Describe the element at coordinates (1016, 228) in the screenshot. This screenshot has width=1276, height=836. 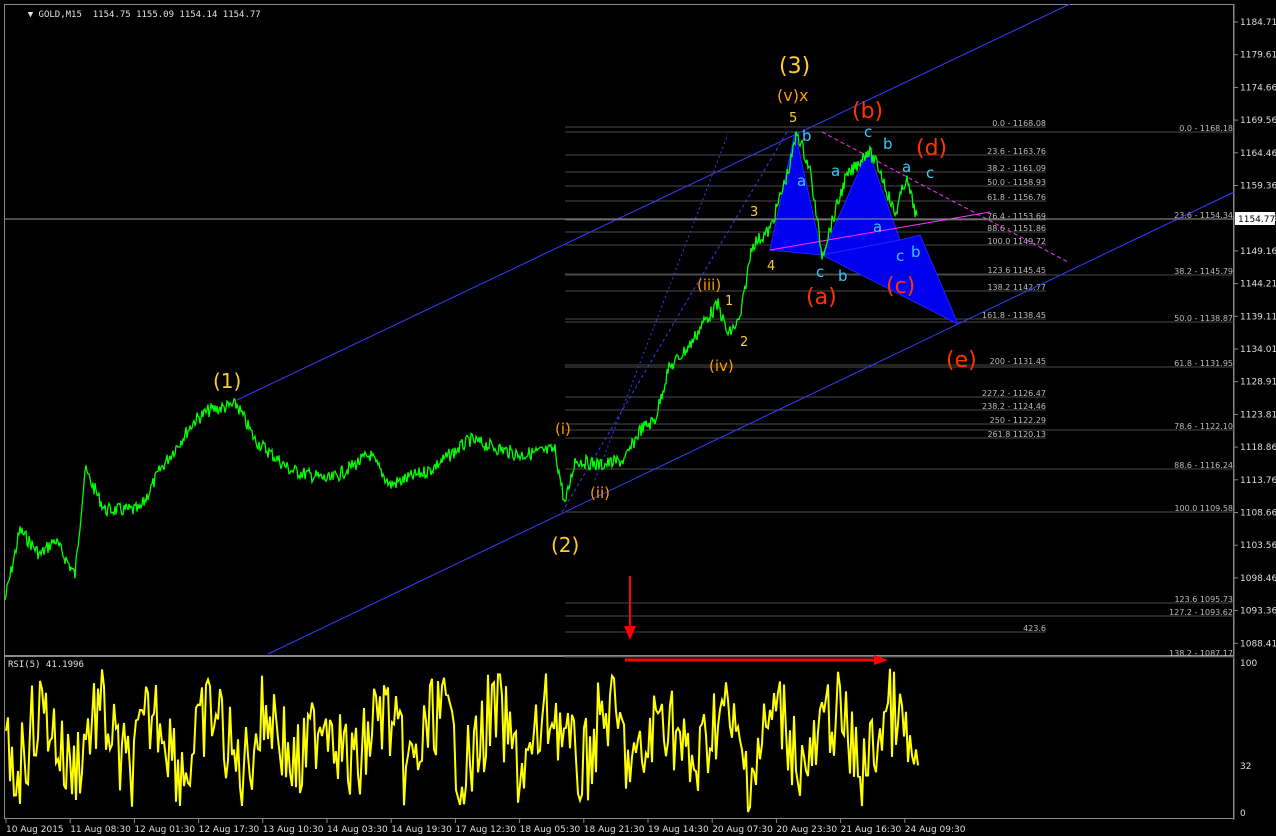
I see `fib-label-left: 88.6 - 1151.86` at that location.